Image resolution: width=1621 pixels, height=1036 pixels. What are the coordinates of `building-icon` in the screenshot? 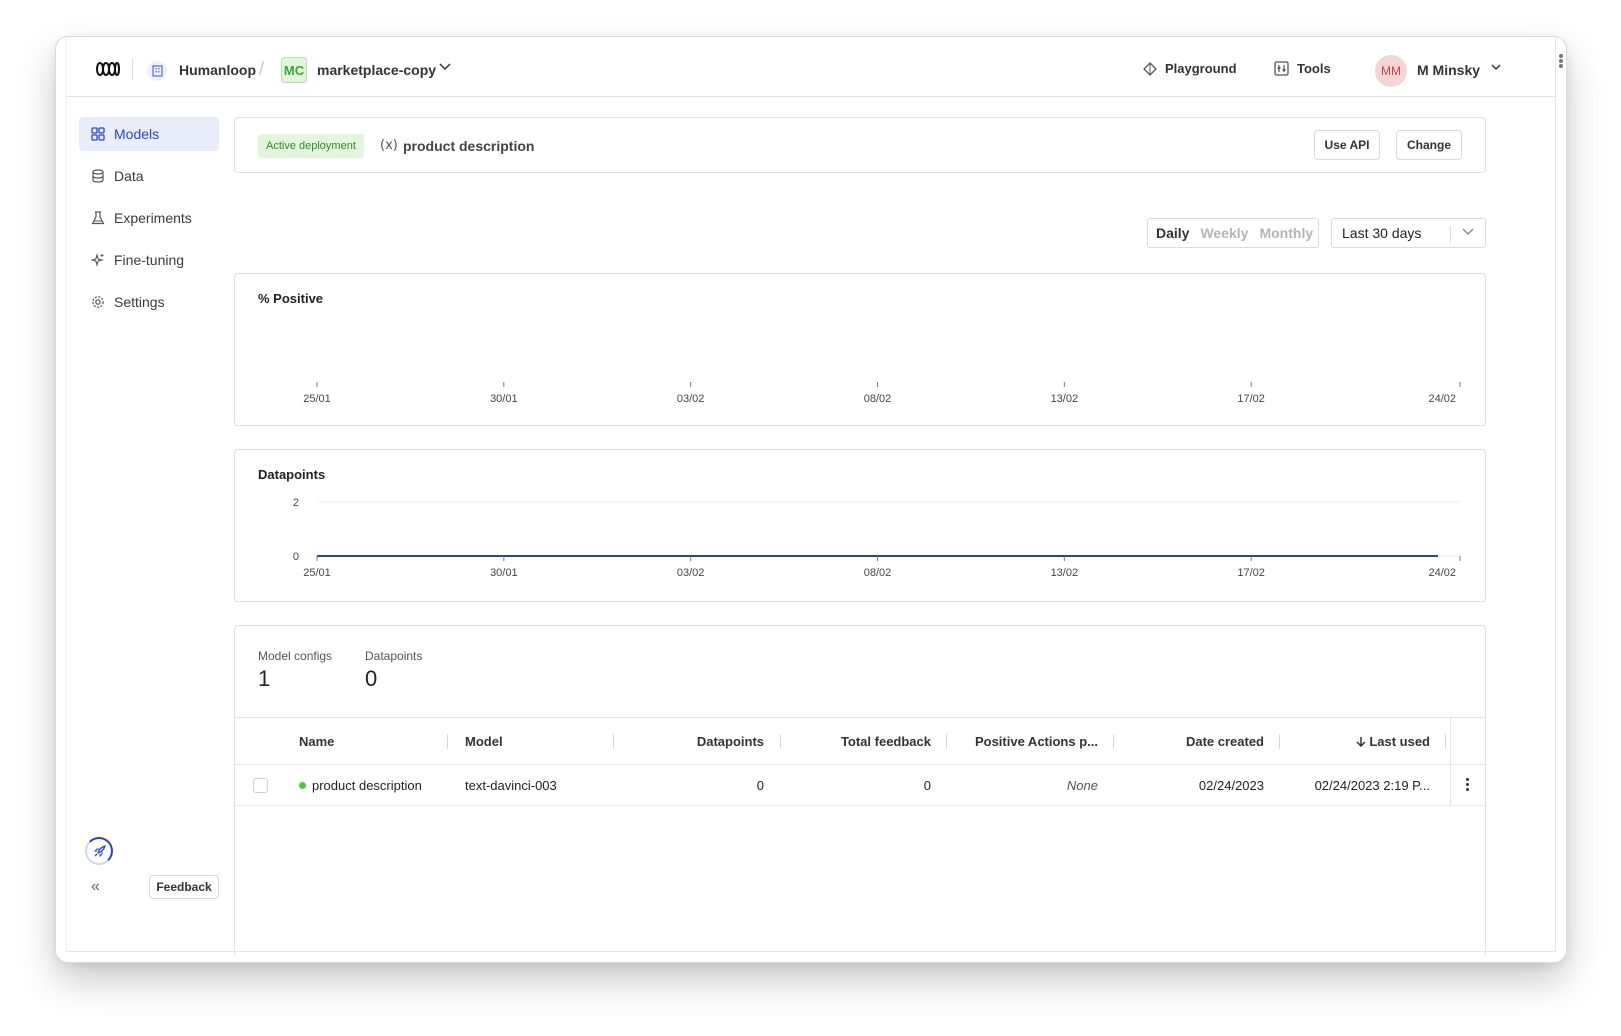 It's located at (157, 71).